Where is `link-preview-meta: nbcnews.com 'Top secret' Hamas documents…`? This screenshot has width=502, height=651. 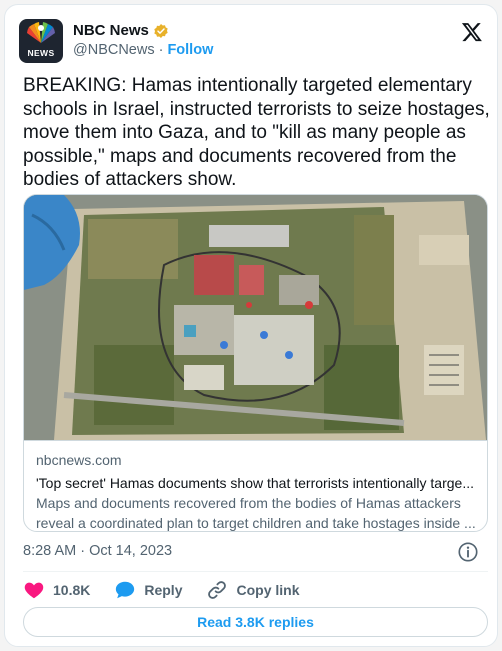
link-preview-meta: nbcnews.com 'Top secret' Hamas documents… is located at coordinates (255, 485).